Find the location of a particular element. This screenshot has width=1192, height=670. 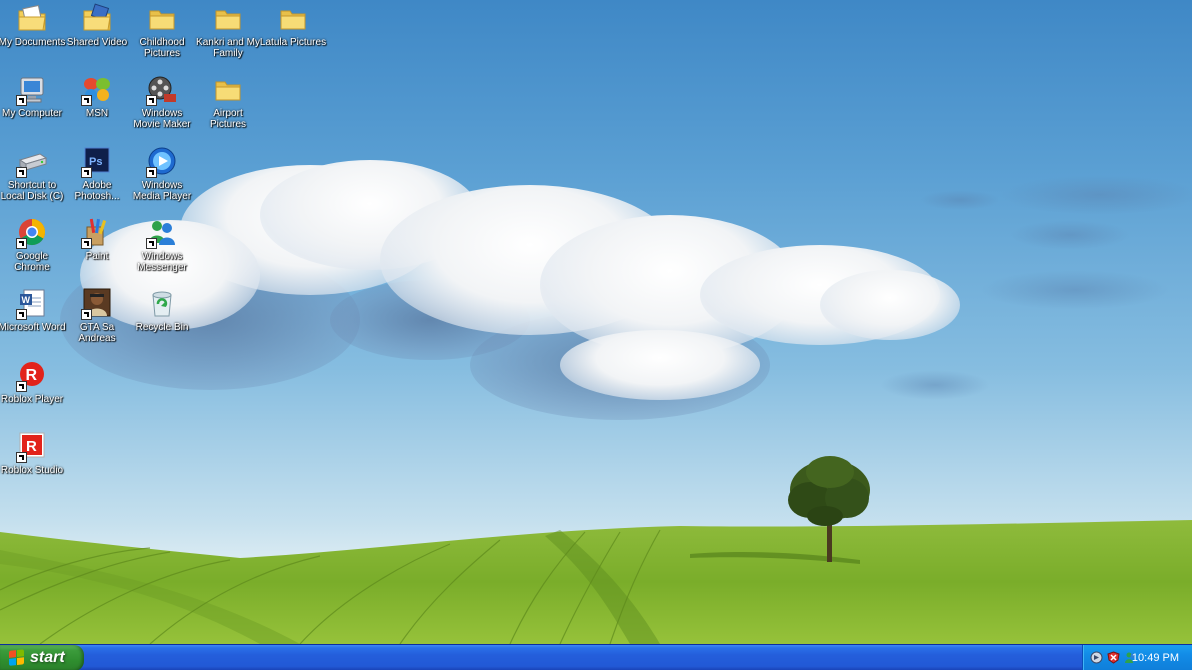

desktop-icon-latula-pictures: Latula Pictures is located at coordinates (293, 36).